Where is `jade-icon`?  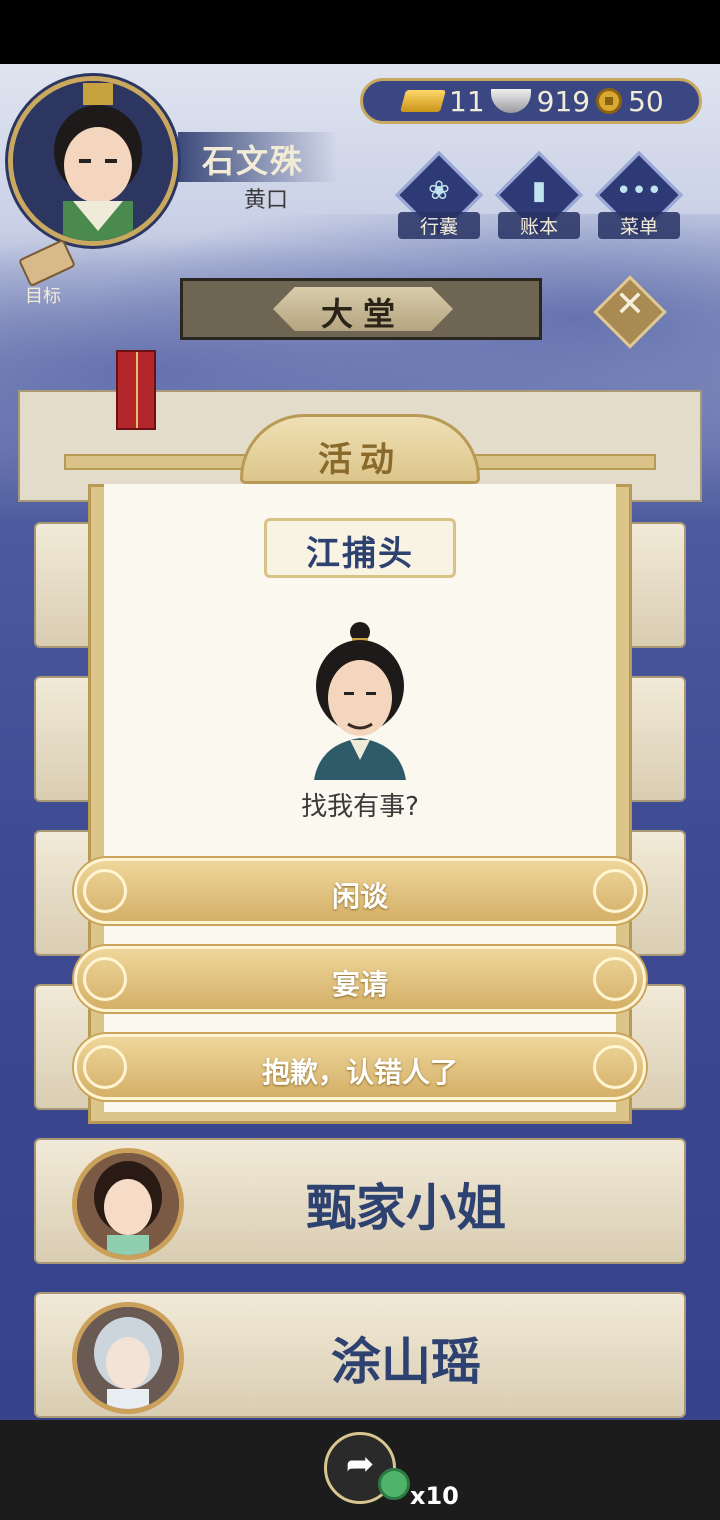
jade-icon is located at coordinates (394, 1484).